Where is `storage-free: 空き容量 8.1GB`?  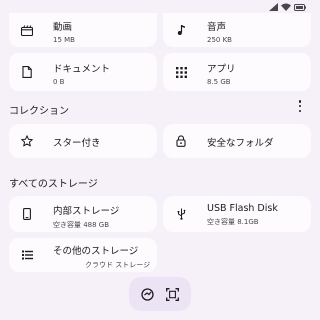 storage-free: 空き容量 8.1GB is located at coordinates (233, 222).